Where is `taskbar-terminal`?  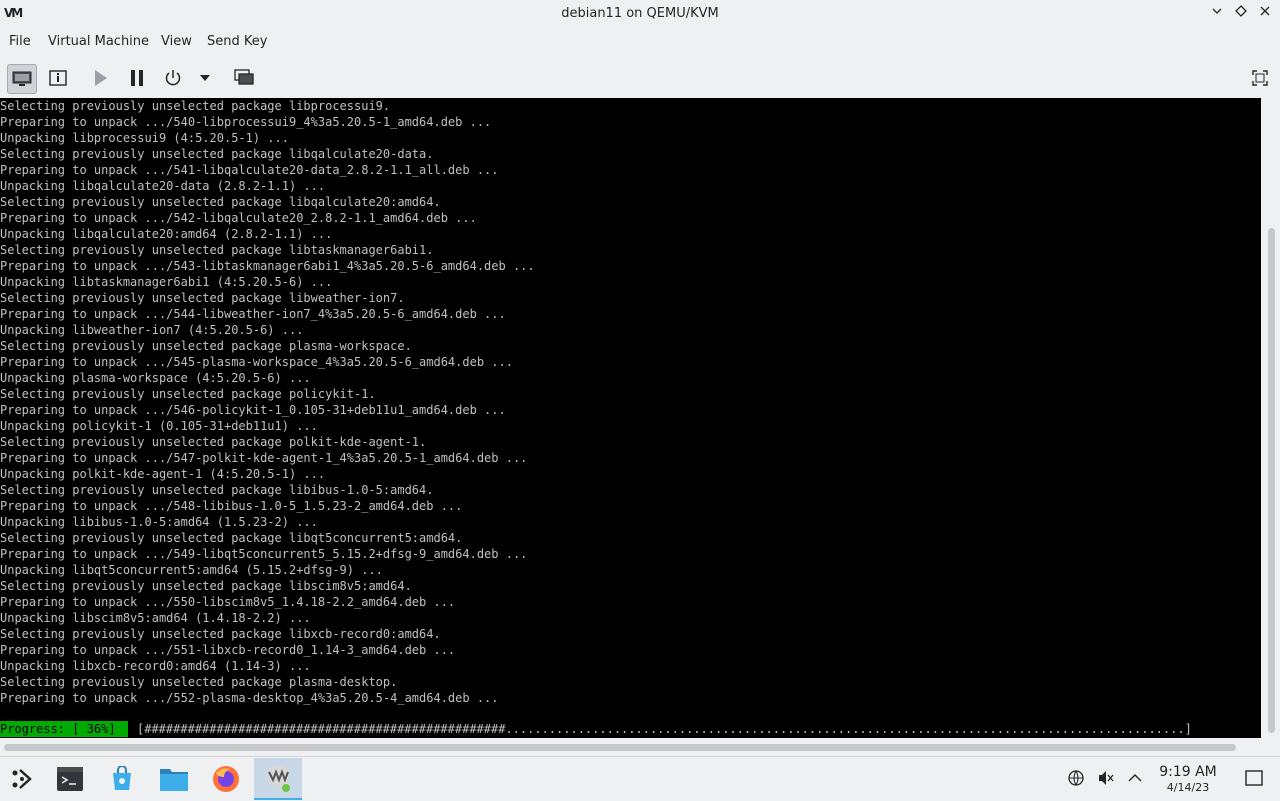 taskbar-terminal is located at coordinates (70, 779).